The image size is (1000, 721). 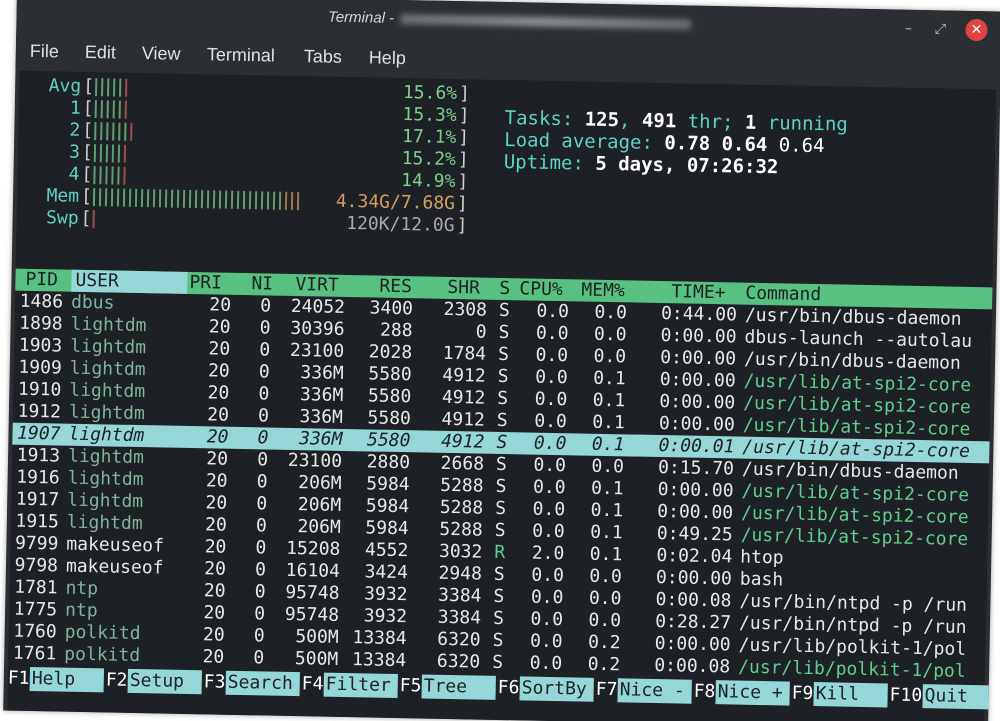 What do you see at coordinates (802, 694) in the screenshot?
I see `fkey-f9: F9` at bounding box center [802, 694].